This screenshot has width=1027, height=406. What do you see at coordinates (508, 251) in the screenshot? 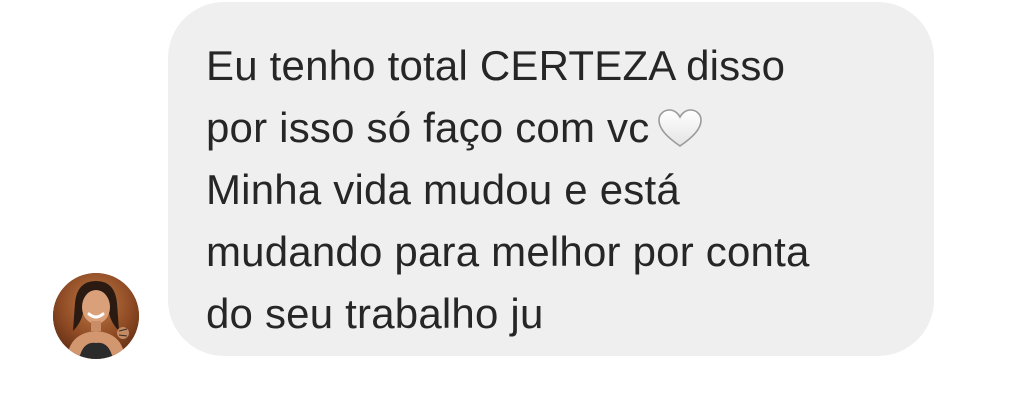
I see `message-line-4: mudando para melhor por conta` at bounding box center [508, 251].